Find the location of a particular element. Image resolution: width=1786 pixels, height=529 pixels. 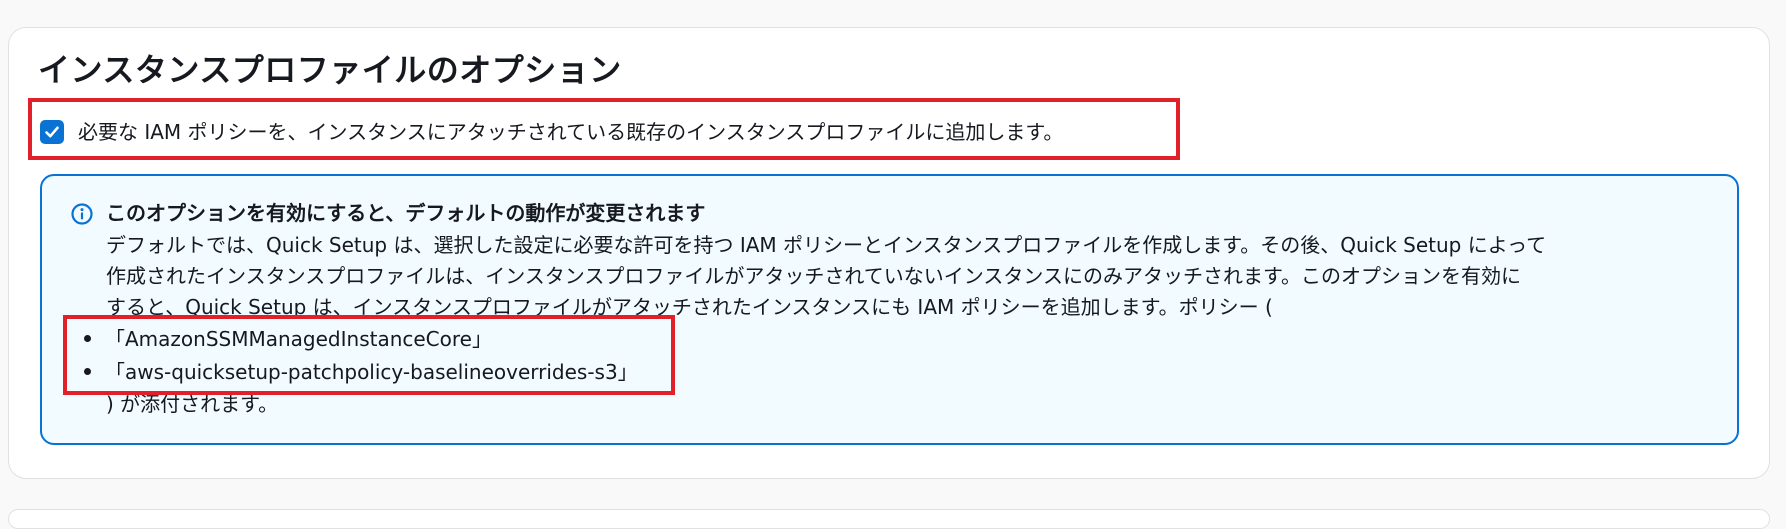

alert-header: このオプションを有効にすると、デフォルトの動作が変更されます is located at coordinates (406, 213).